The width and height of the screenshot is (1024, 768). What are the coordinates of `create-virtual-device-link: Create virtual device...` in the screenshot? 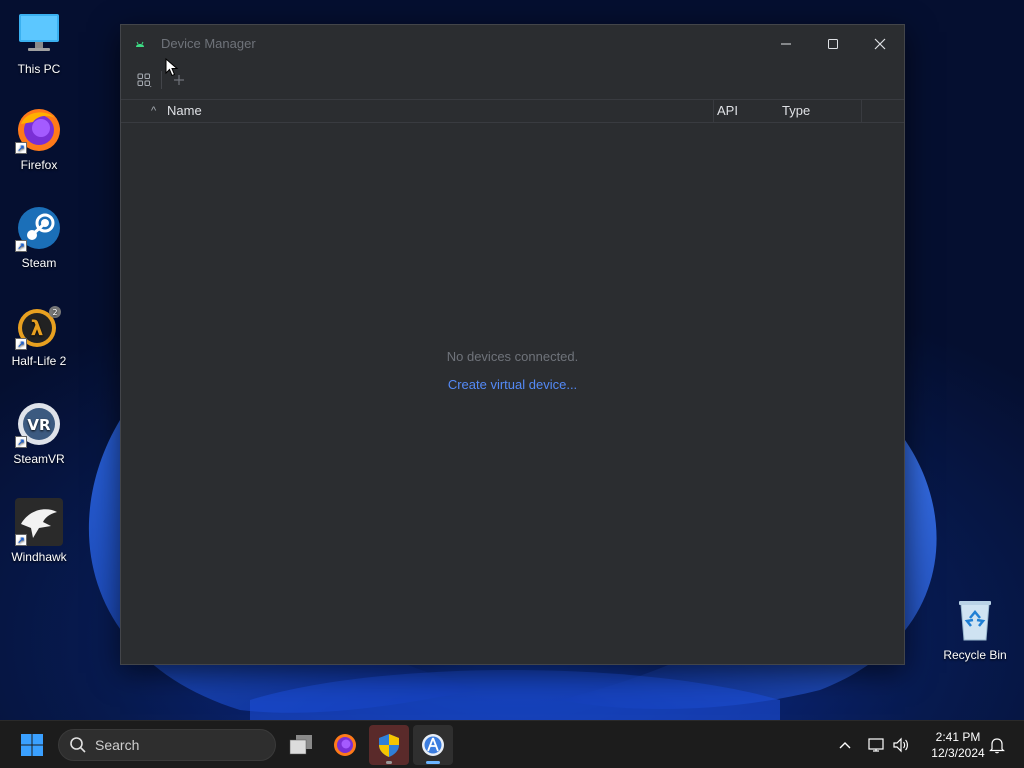 It's located at (512, 384).